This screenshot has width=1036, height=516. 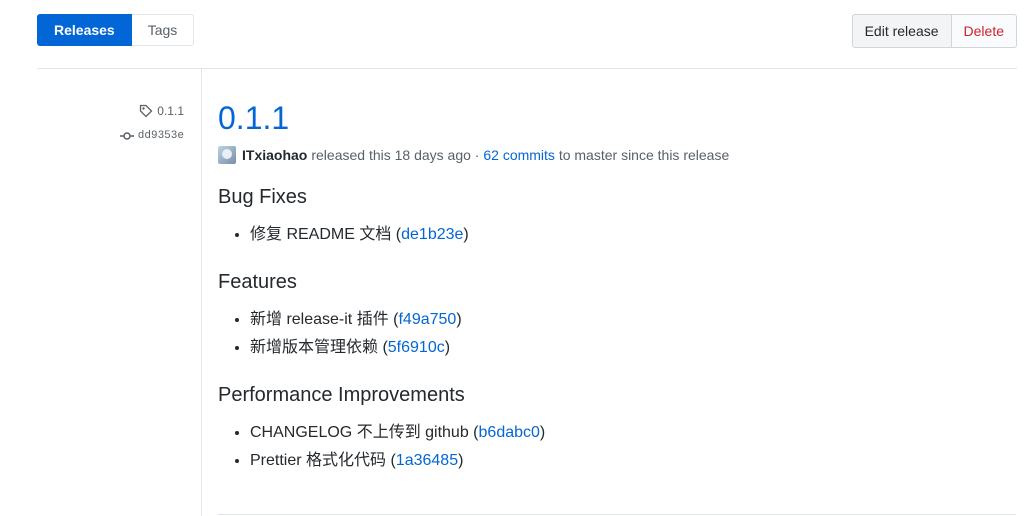 I want to click on timeline-line, so click(x=201, y=292).